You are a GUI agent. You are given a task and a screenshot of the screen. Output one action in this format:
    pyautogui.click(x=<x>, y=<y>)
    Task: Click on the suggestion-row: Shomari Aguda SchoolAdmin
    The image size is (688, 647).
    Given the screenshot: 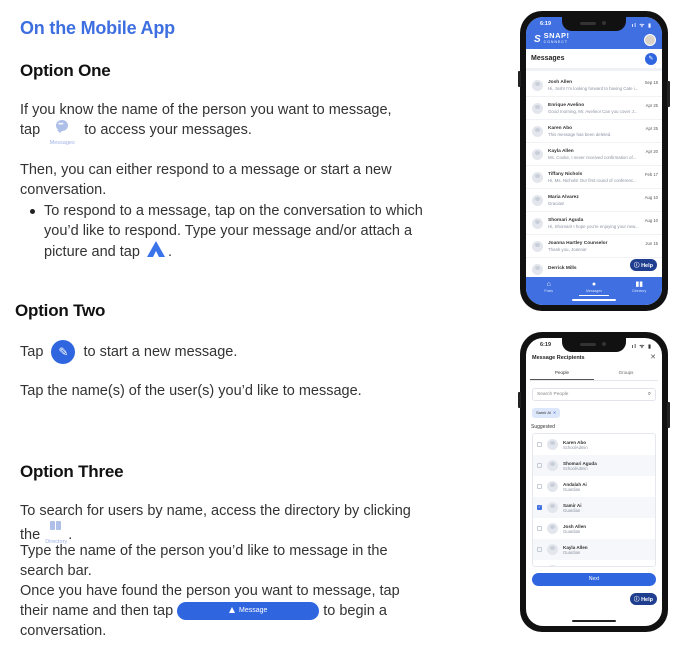 What is the action you would take?
    pyautogui.click(x=594, y=465)
    